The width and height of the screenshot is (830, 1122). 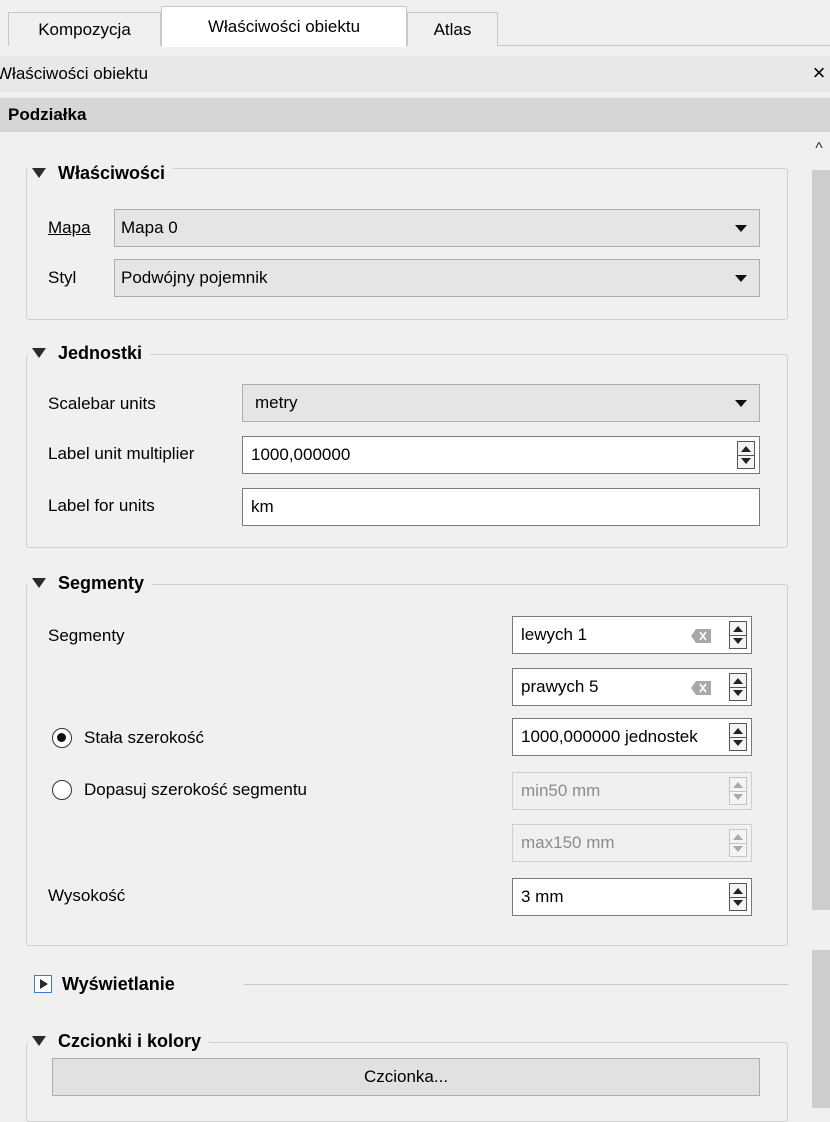 What do you see at coordinates (118, 983) in the screenshot?
I see `group-display-title: Wyświetlanie` at bounding box center [118, 983].